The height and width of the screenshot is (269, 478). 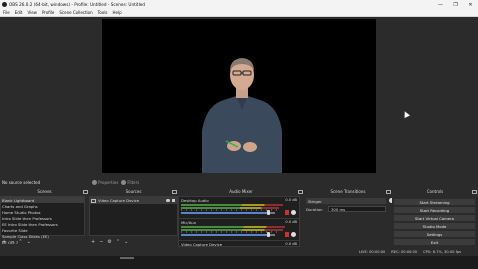 I want to click on filters-label: Filters, so click(x=133, y=182).